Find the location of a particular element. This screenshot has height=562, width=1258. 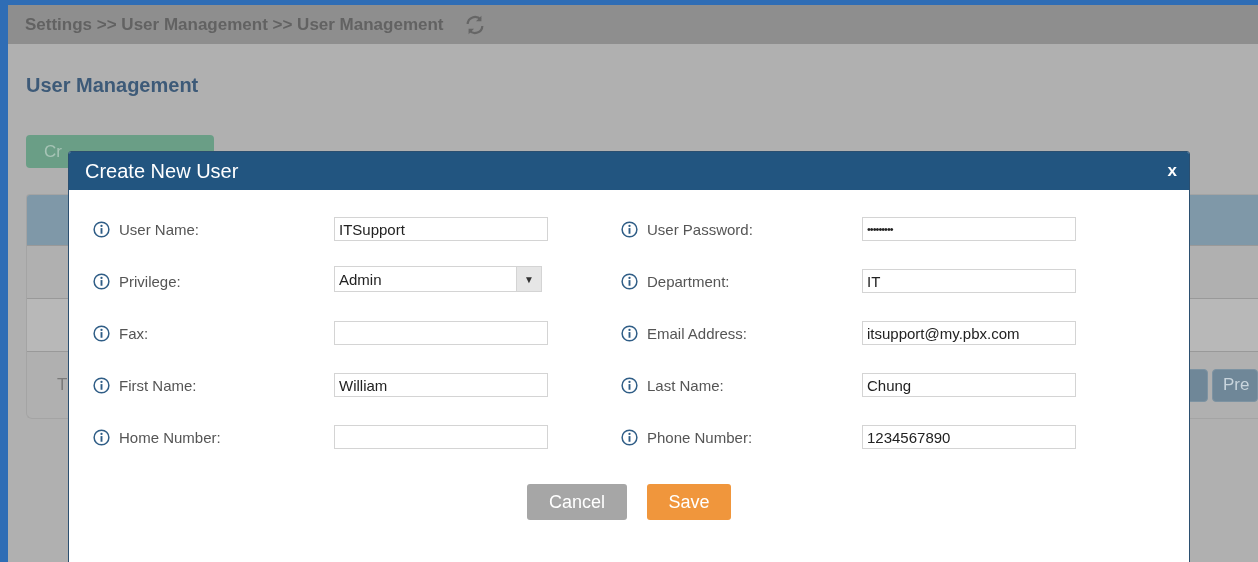

field-label: First Name: is located at coordinates (158, 385).